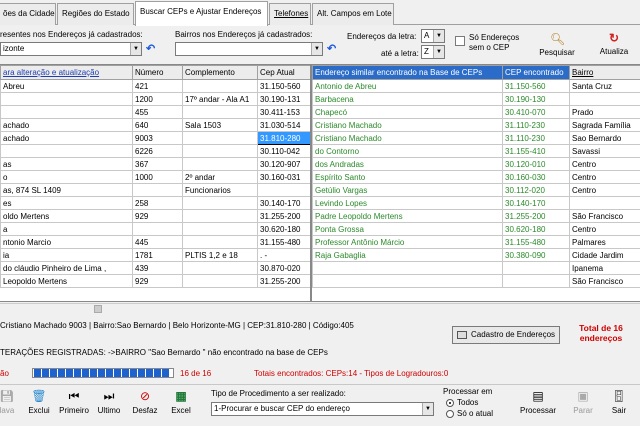 The height and width of the screenshot is (426, 640). Describe the element at coordinates (536, 268) in the screenshot. I see `cell-cep-encontrado` at that location.